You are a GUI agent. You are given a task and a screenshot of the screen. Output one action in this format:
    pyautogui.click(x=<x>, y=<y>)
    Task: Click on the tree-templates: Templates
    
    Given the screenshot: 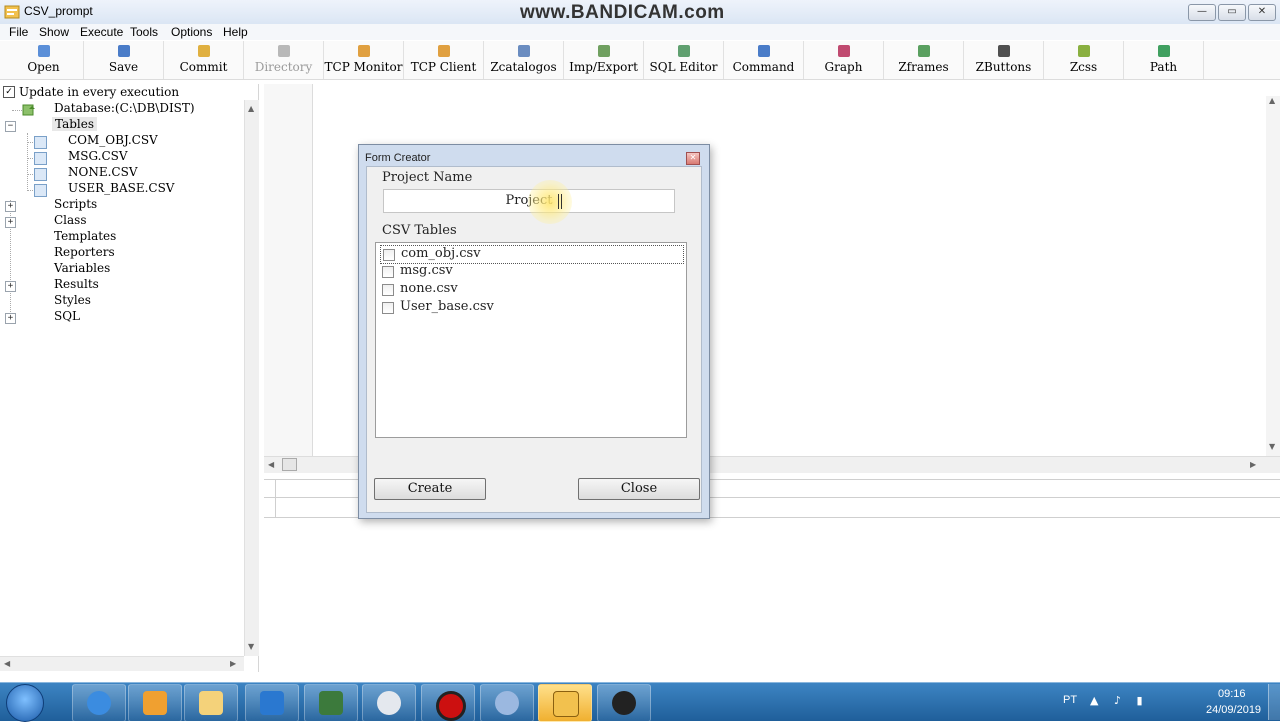 What is the action you would take?
    pyautogui.click(x=85, y=236)
    